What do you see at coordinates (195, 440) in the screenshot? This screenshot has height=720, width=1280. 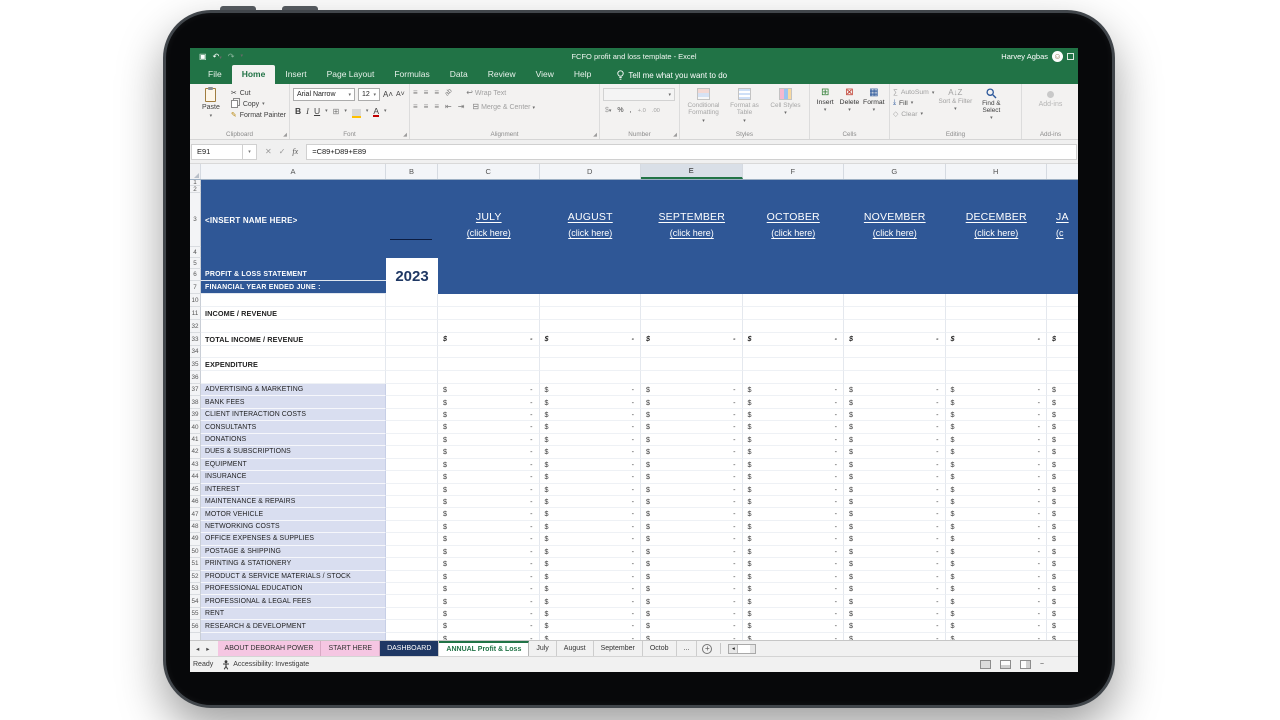 I see `row-header: 41` at bounding box center [195, 440].